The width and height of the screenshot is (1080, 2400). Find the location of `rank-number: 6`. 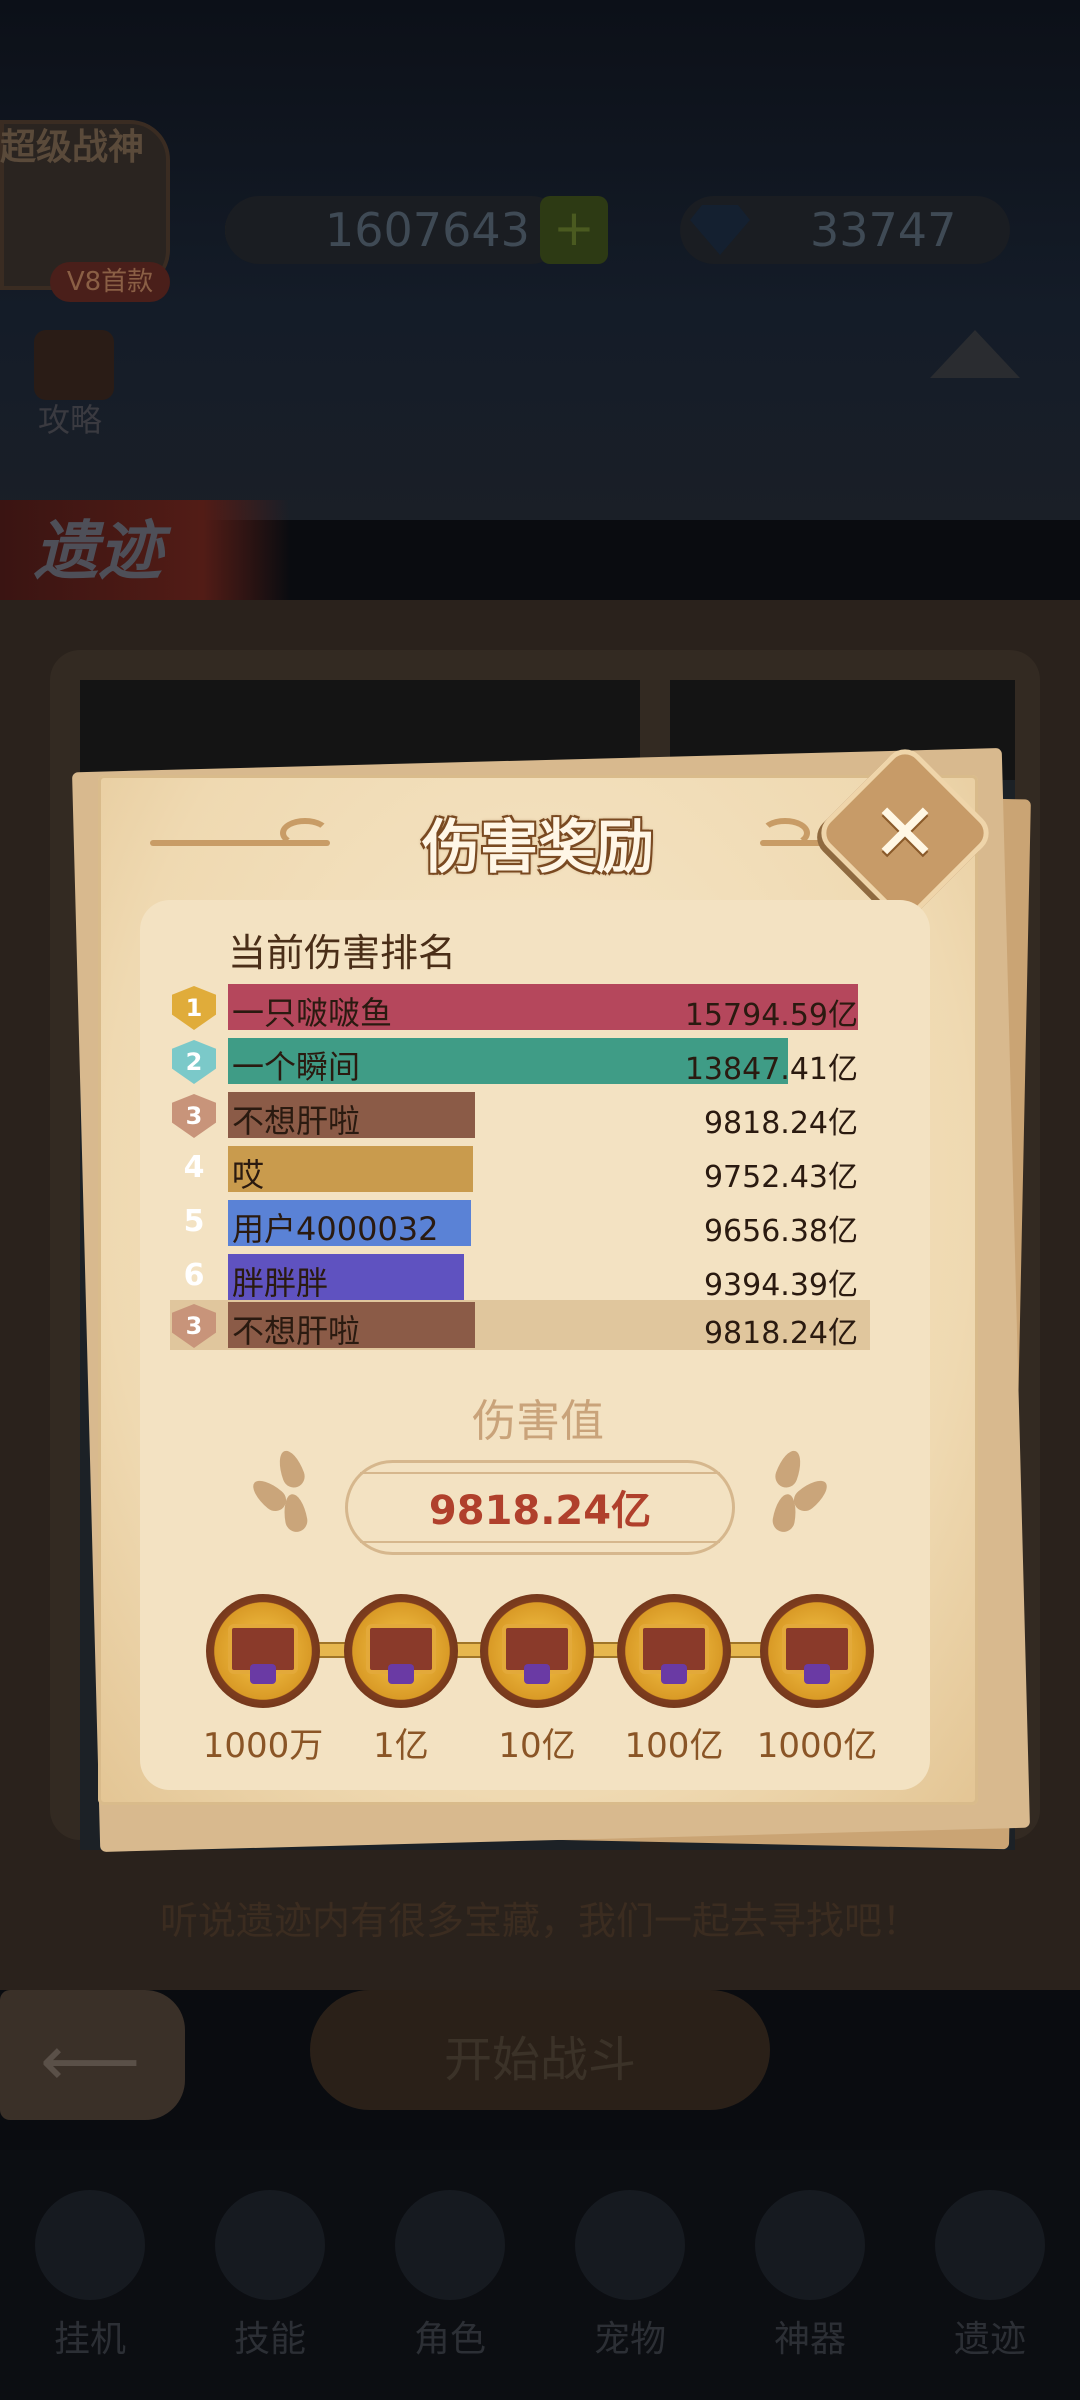

rank-number: 6 is located at coordinates (194, 1275).